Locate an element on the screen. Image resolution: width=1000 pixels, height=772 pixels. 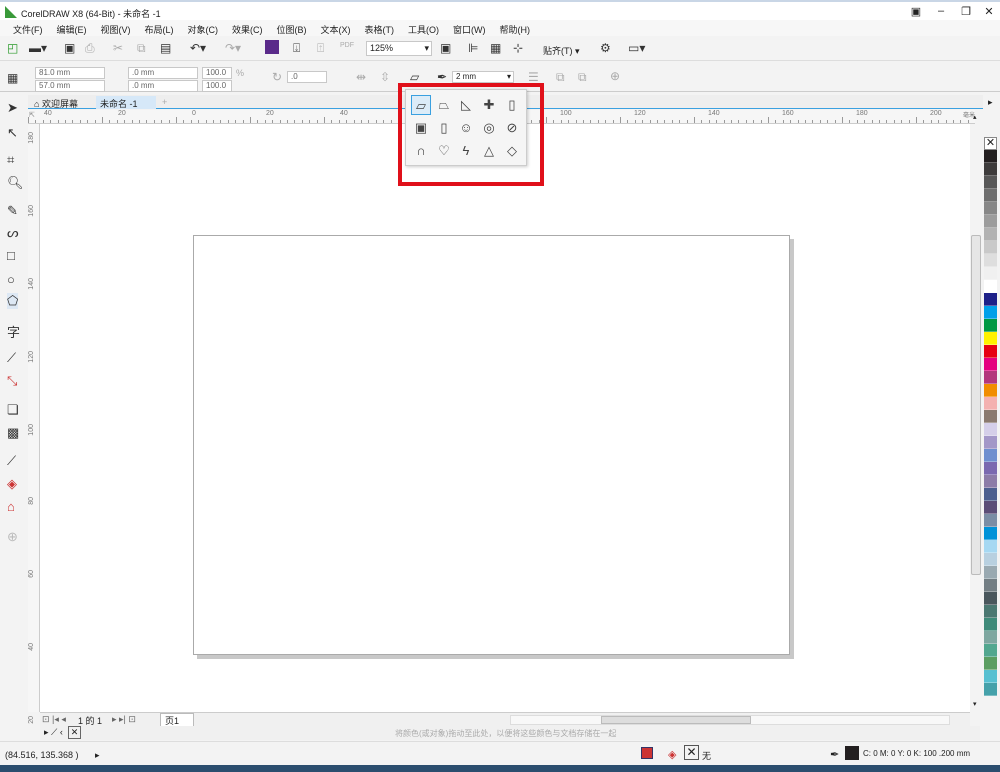
menu-tools: 工具(O) is located at coordinates (423, 28).